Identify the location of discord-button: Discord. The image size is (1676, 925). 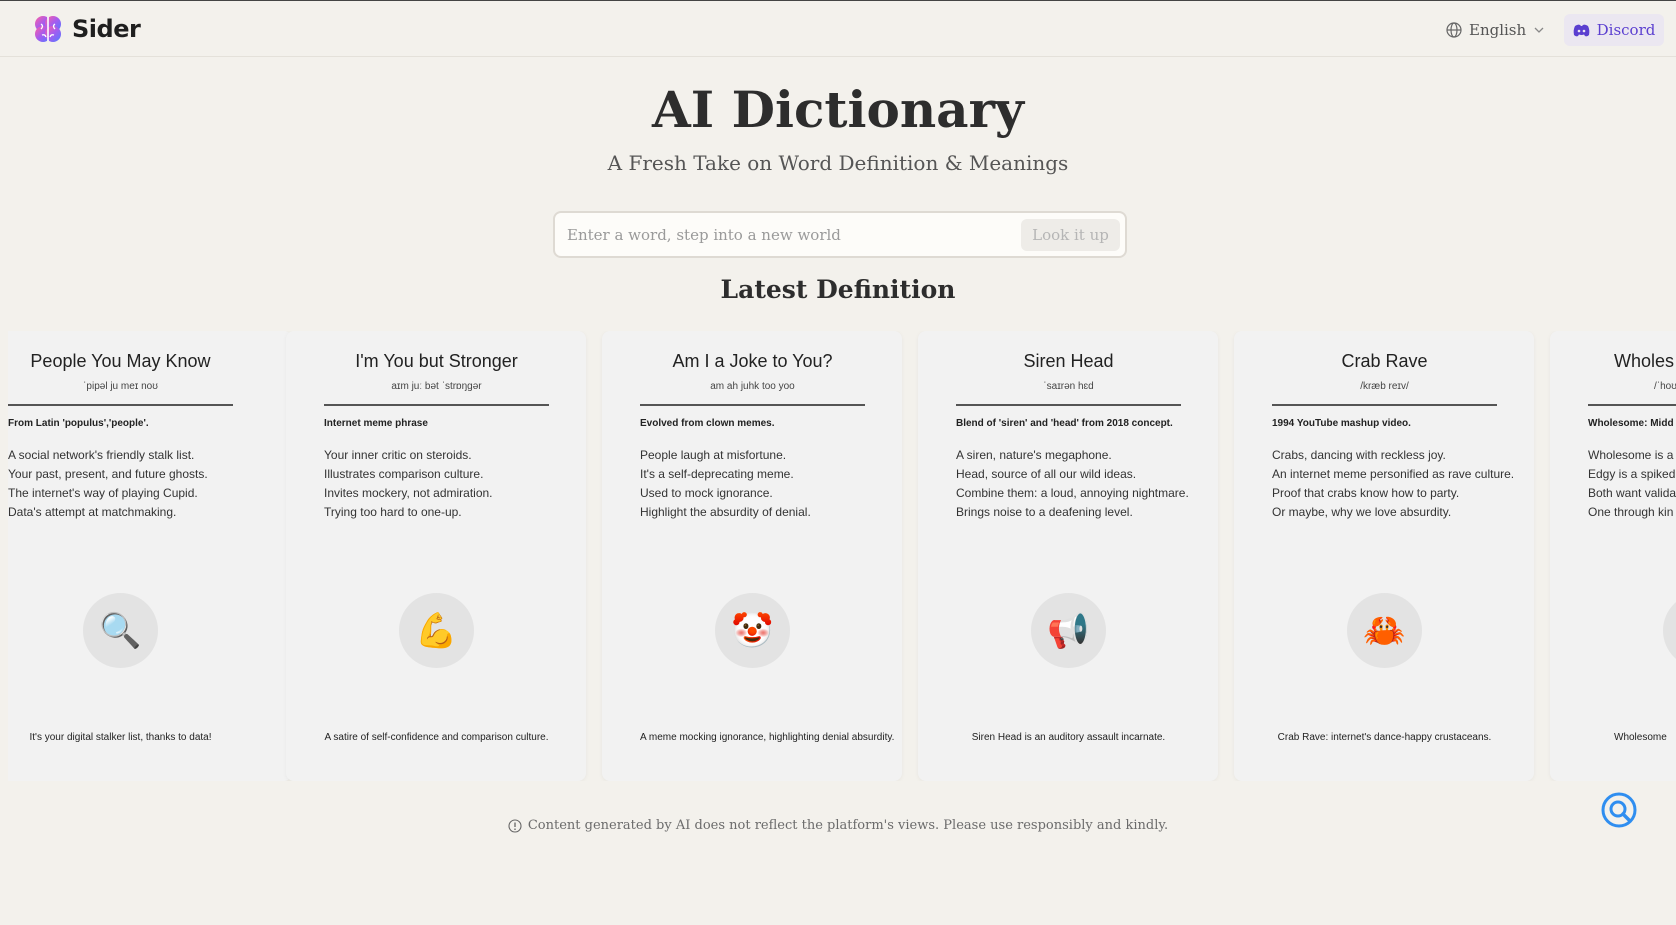
(1614, 30).